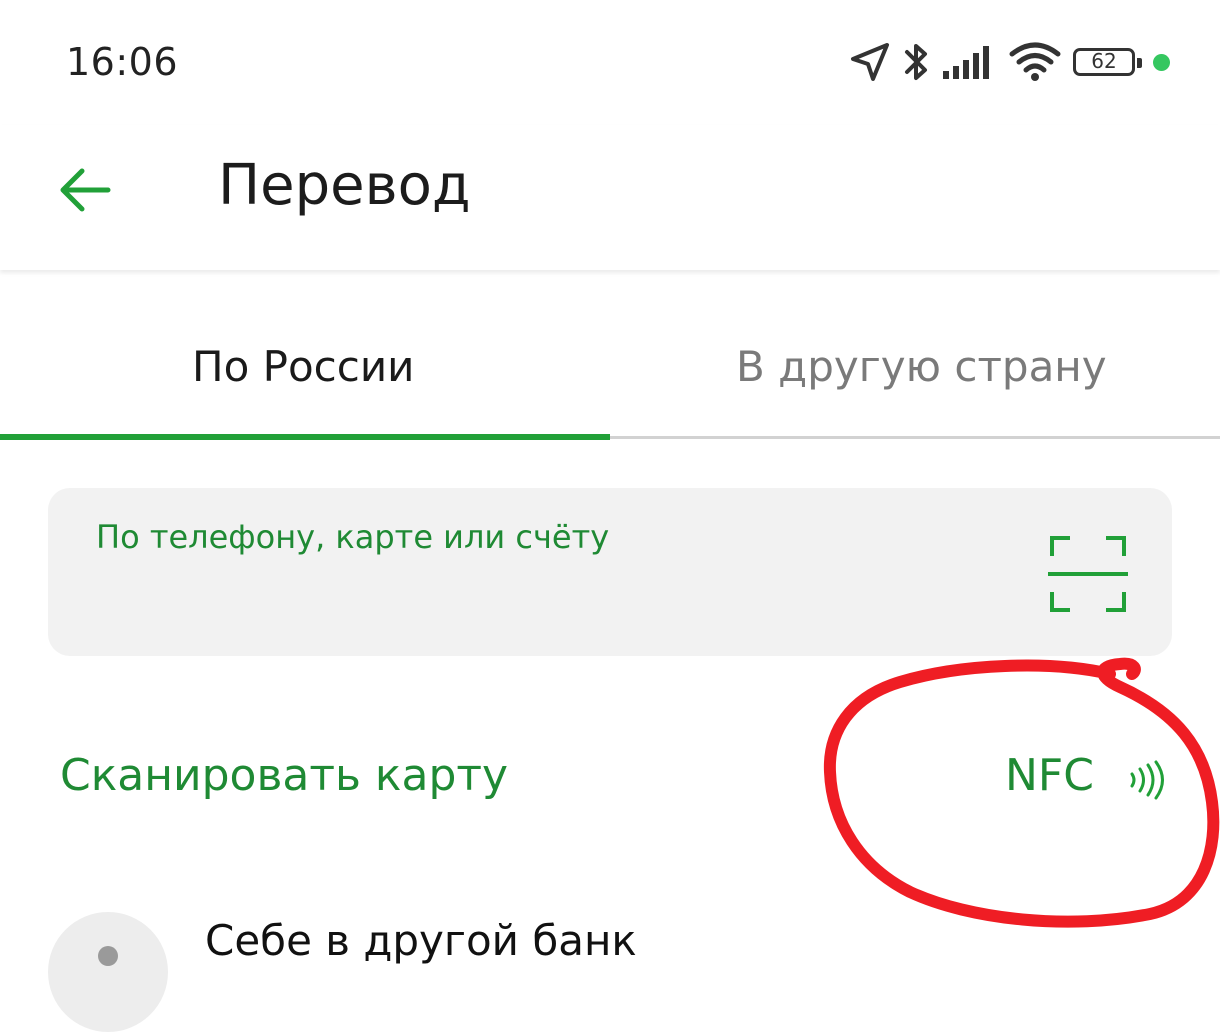 Image resolution: width=1220 pixels, height=1032 pixels. I want to click on scan-actions-row: Сканировать карту NFC, so click(610, 780).